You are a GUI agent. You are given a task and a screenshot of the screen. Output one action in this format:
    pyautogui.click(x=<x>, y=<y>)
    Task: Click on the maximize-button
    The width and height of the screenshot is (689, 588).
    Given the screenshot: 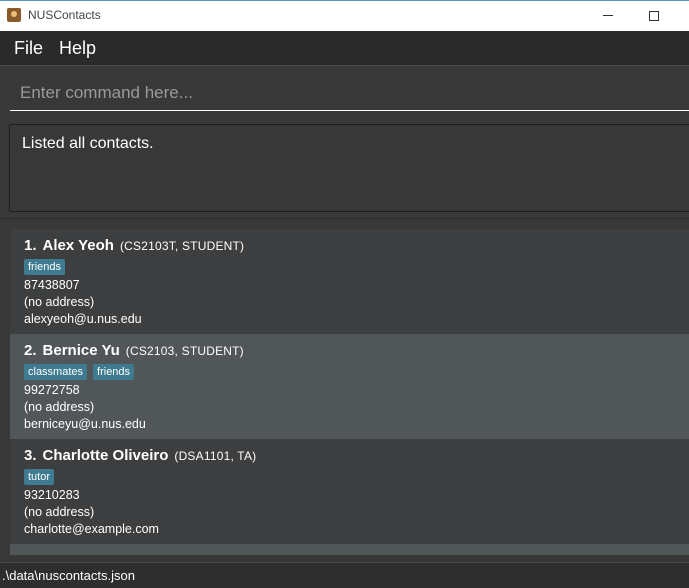 What is the action you would take?
    pyautogui.click(x=654, y=15)
    